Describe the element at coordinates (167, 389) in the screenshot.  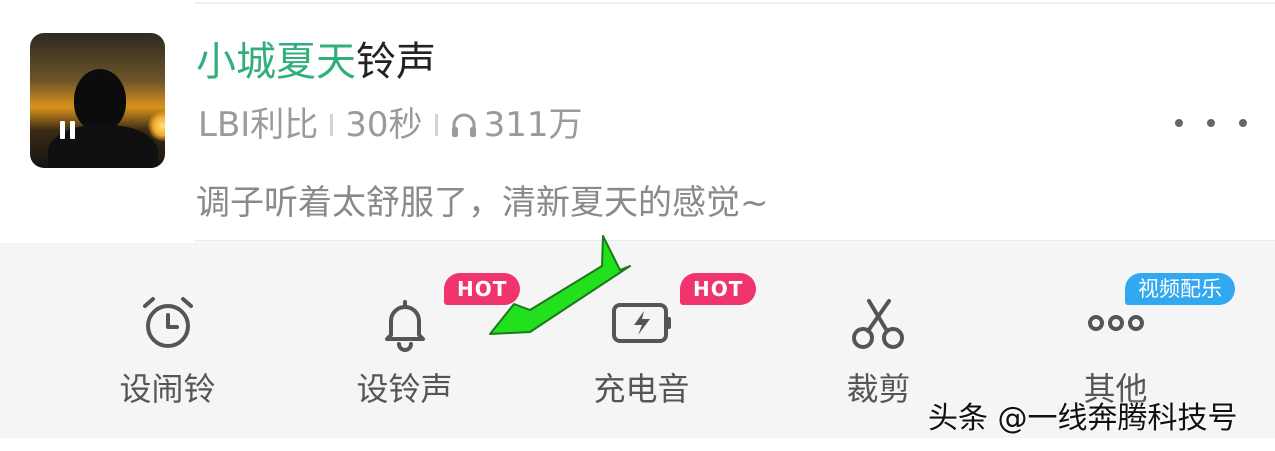
I see `set-alarm-label: 设闹铃` at that location.